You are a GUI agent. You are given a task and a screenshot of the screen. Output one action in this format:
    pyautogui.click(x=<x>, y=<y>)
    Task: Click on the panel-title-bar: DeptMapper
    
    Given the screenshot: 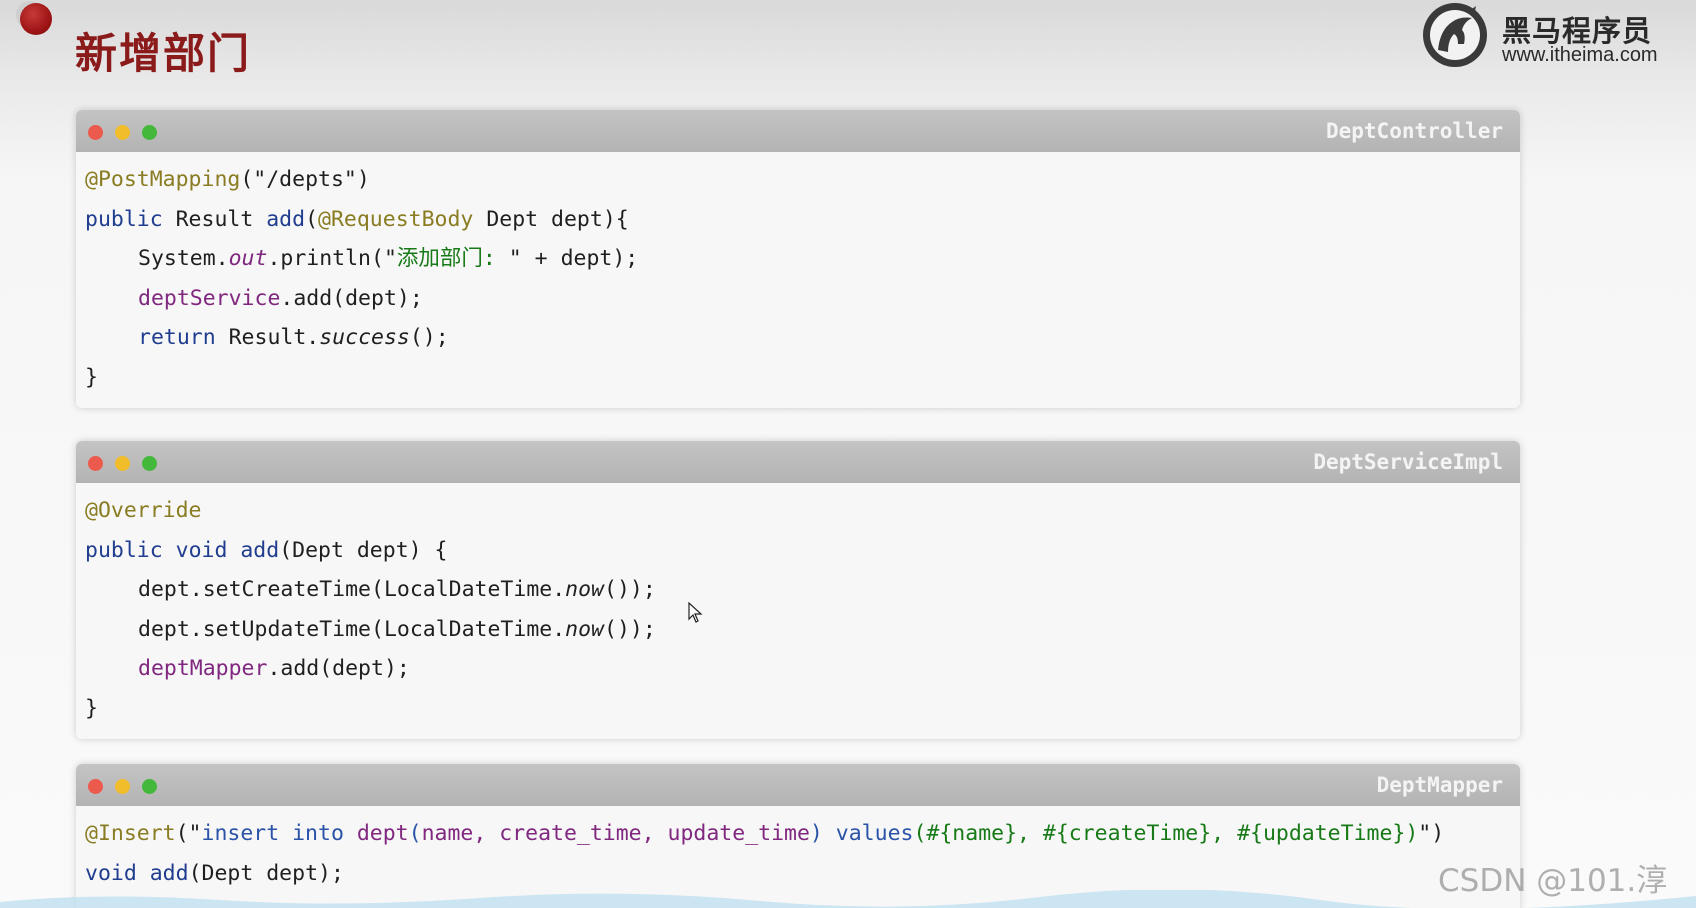 What is the action you would take?
    pyautogui.click(x=798, y=785)
    